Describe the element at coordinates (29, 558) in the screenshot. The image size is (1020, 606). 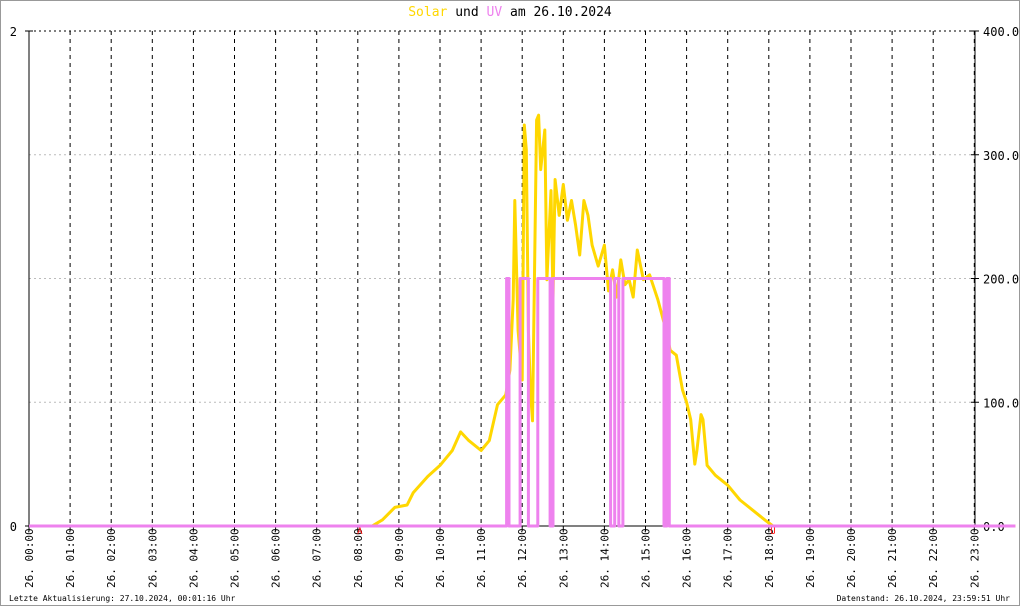
I see `x-tick-label: 26. 00:00` at that location.